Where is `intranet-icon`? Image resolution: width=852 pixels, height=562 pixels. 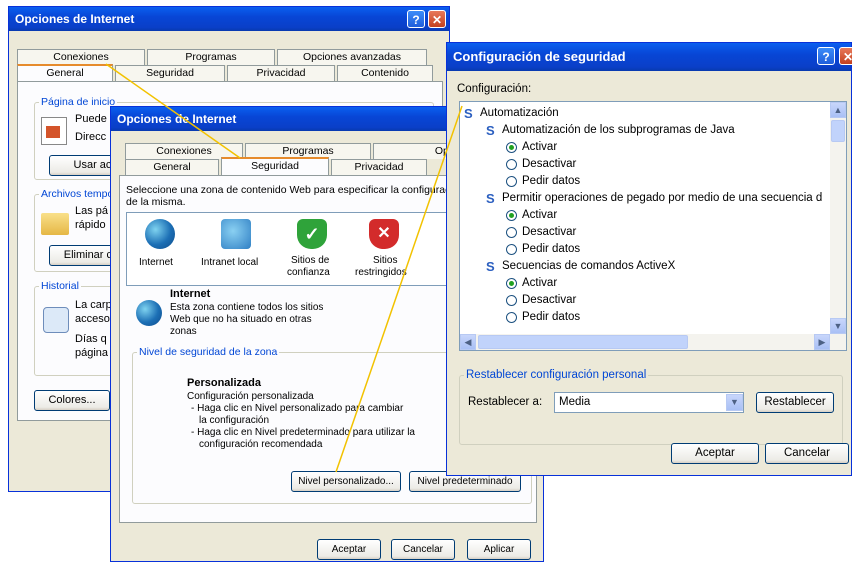
intranet-icon is located at coordinates (236, 234).